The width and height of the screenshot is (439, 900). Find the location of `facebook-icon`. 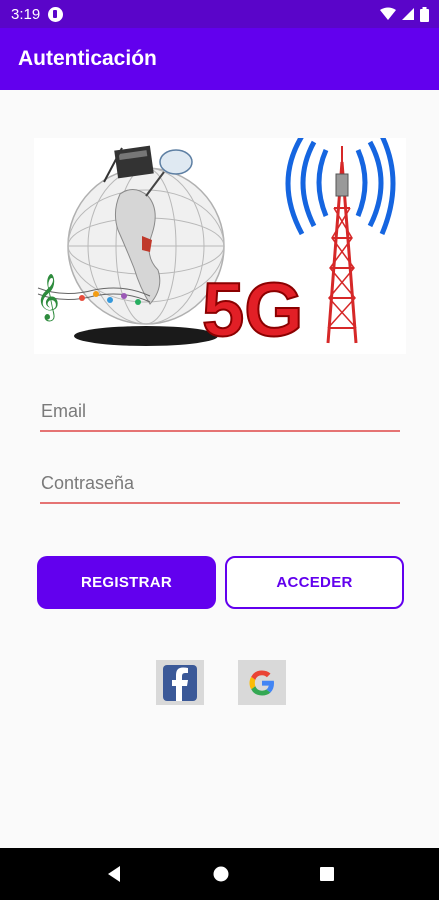

facebook-icon is located at coordinates (180, 682).